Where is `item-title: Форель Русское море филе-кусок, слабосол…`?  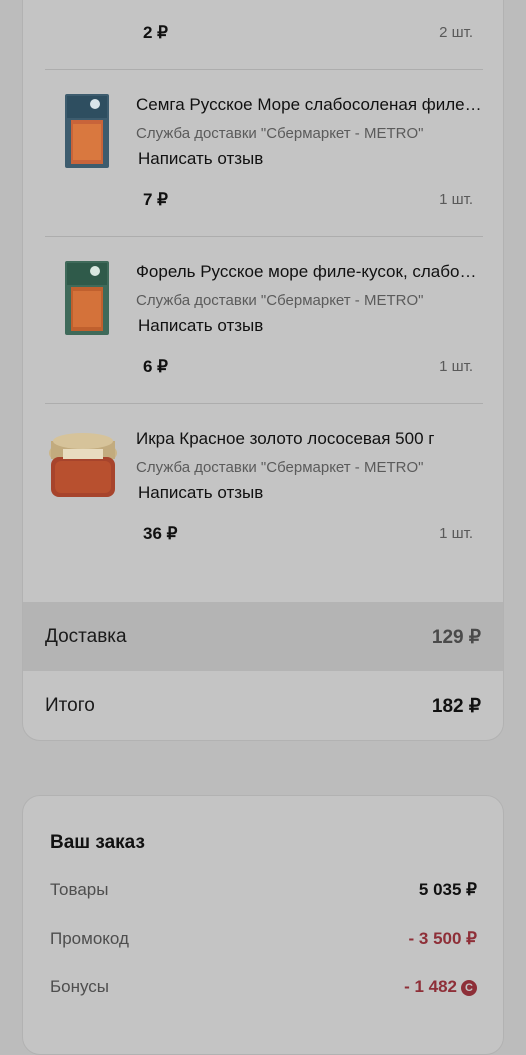 item-title: Форель Русское море филе-кусок, слабосол… is located at coordinates (309, 272).